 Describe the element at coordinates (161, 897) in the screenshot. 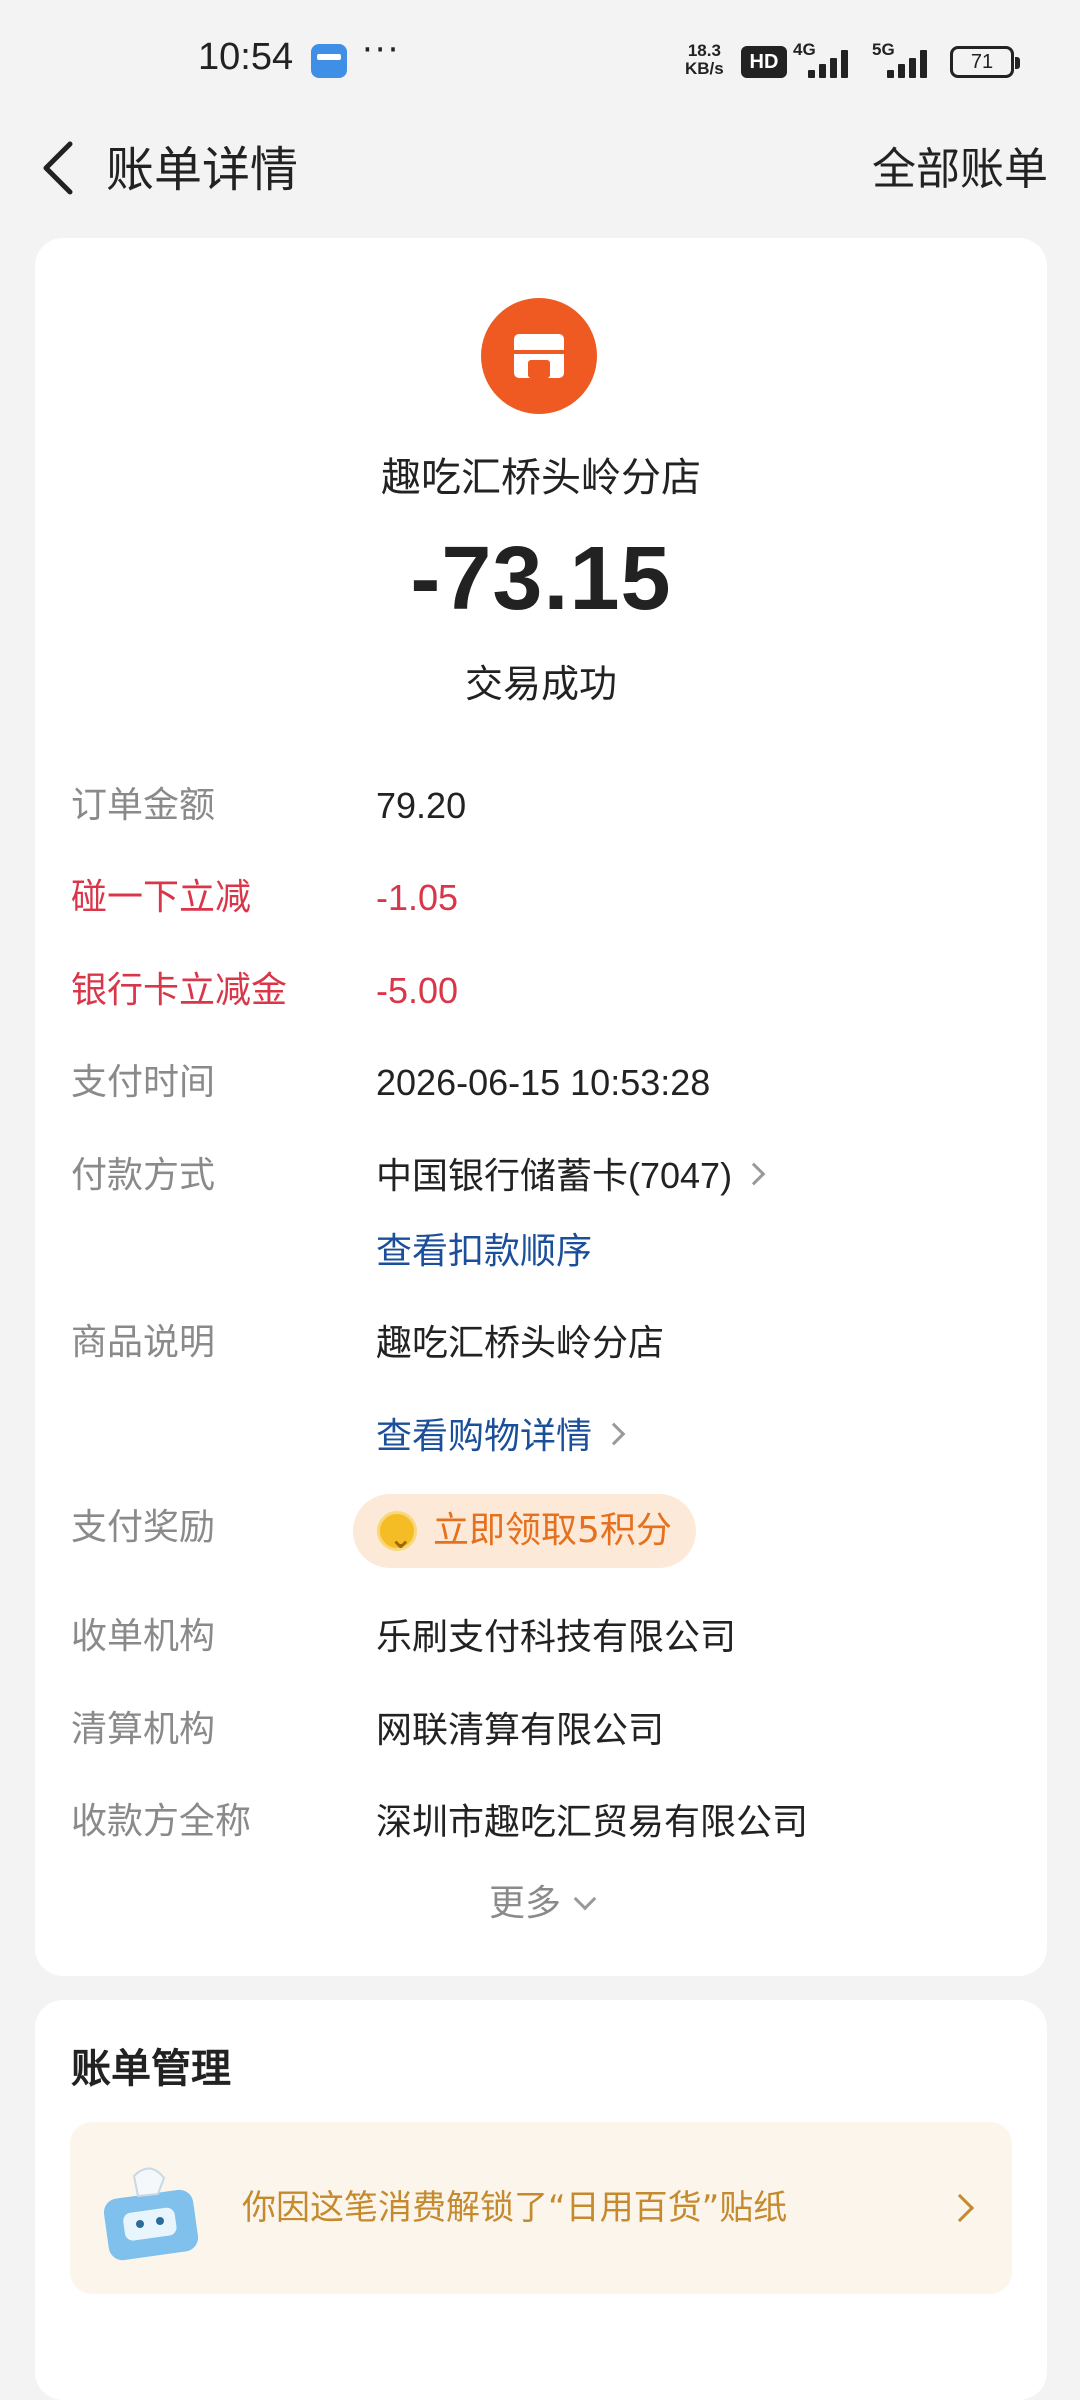

I see `tap-discount-label: 碰一下立减` at that location.